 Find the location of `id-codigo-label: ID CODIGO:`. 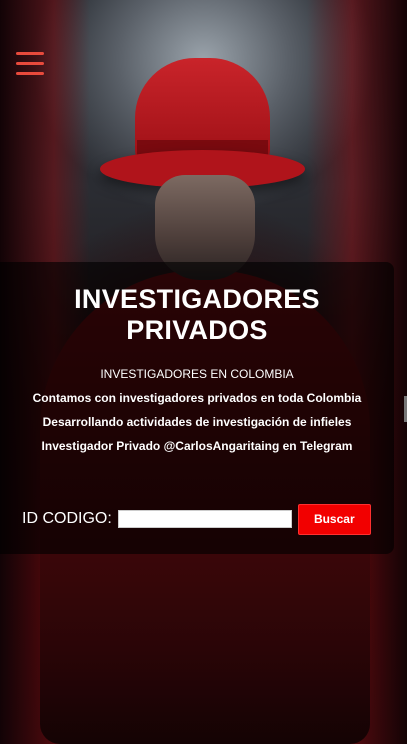

id-codigo-label: ID CODIGO: is located at coordinates (67, 518).